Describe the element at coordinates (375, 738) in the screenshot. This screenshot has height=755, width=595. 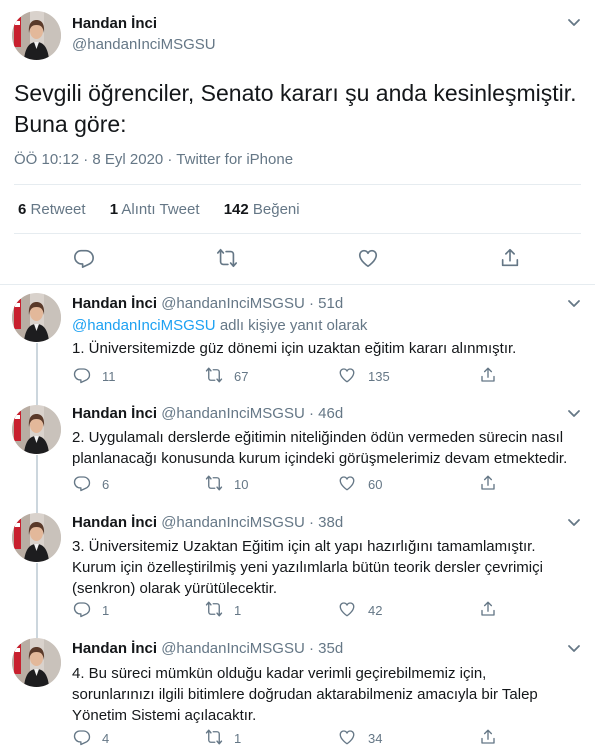
I see `like-count: 34` at that location.